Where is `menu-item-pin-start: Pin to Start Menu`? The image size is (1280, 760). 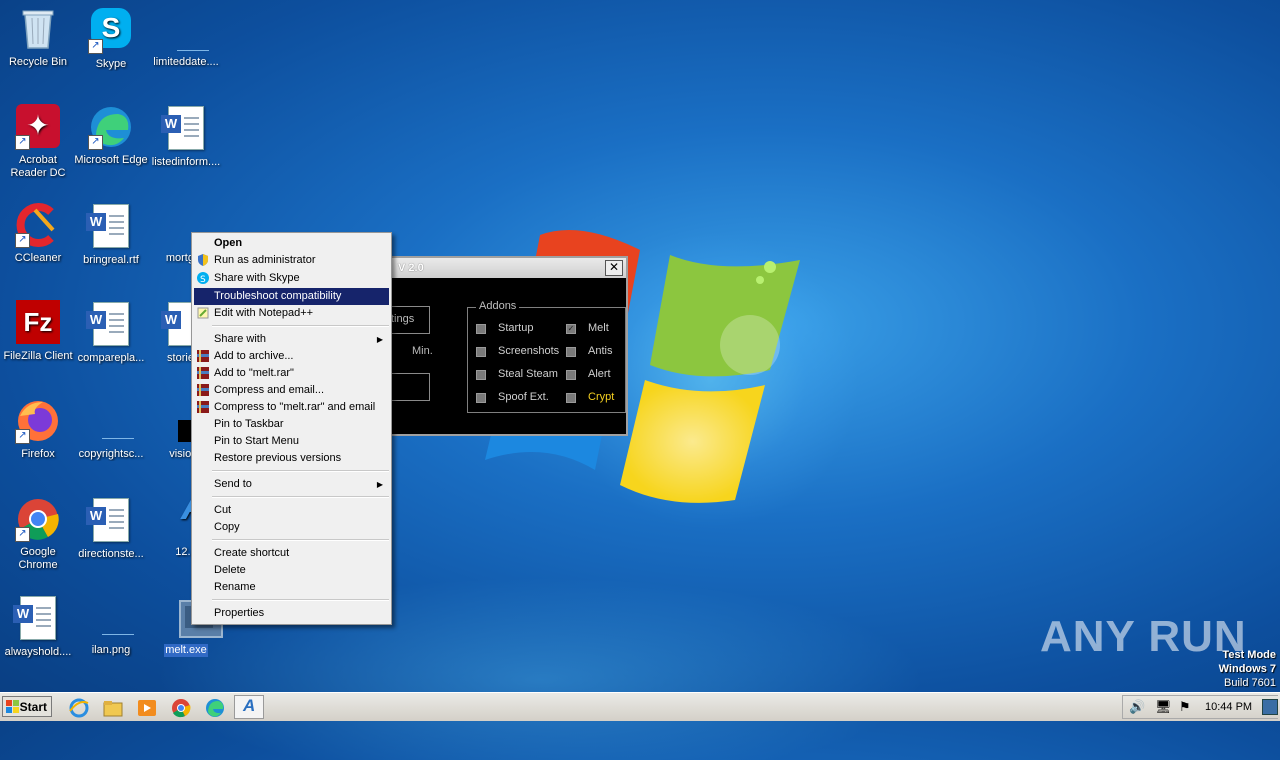 menu-item-pin-start: Pin to Start Menu is located at coordinates (291, 441).